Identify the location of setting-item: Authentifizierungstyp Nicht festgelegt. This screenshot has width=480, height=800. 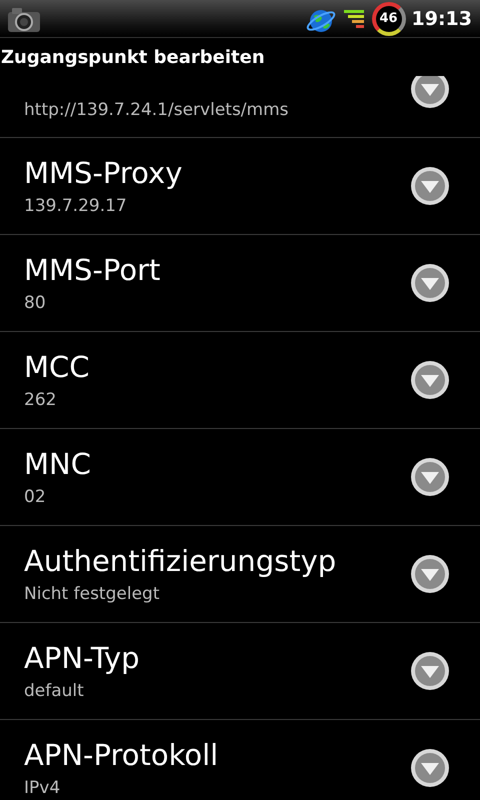
(240, 574).